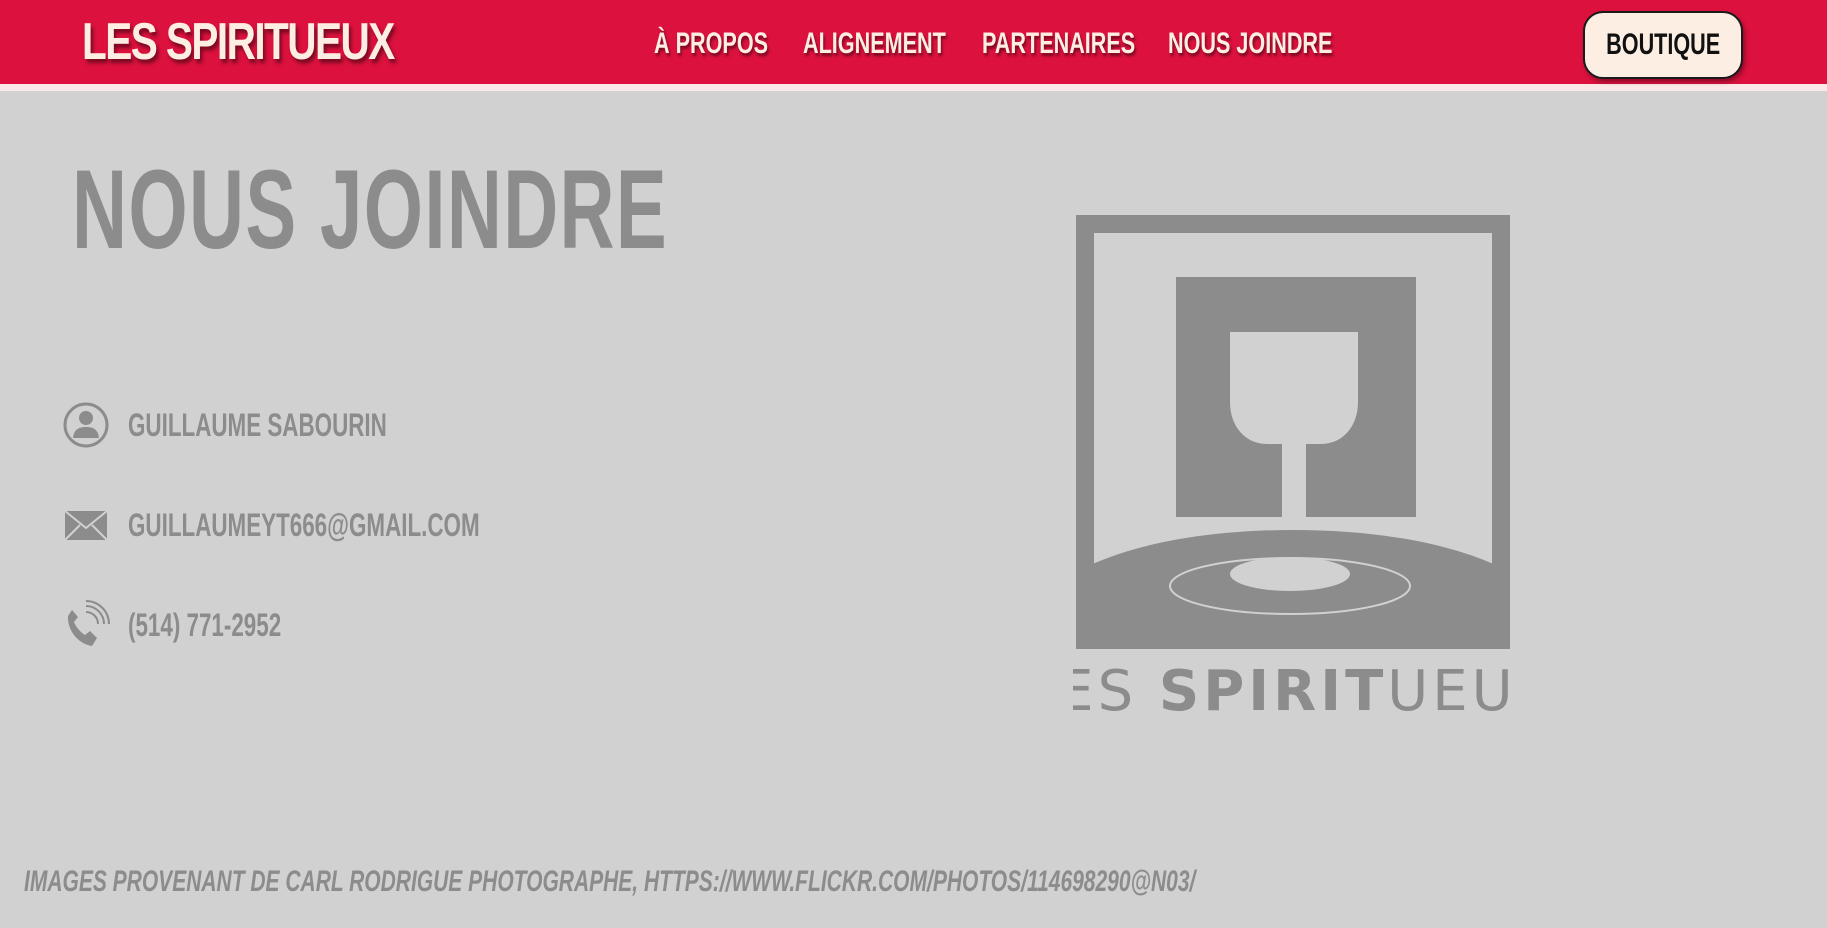  What do you see at coordinates (88, 623) in the screenshot?
I see `phone-icon` at bounding box center [88, 623].